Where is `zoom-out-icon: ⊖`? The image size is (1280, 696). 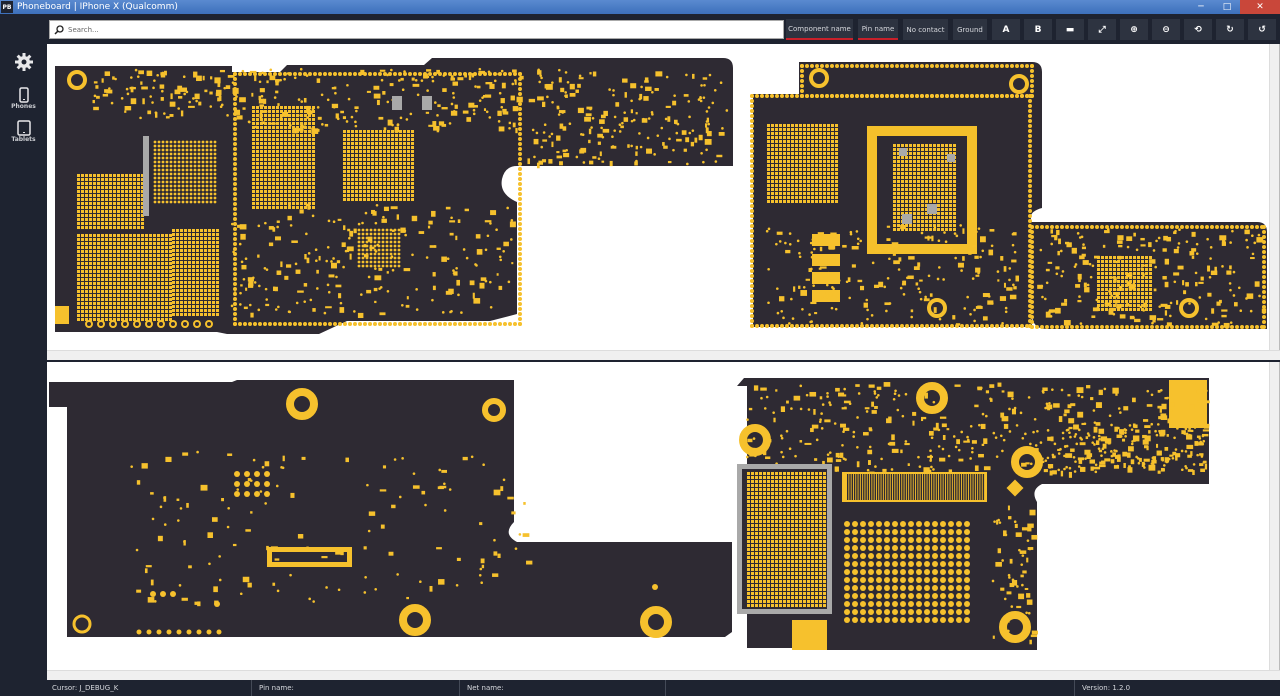 zoom-out-icon: ⊖ is located at coordinates (1166, 29).